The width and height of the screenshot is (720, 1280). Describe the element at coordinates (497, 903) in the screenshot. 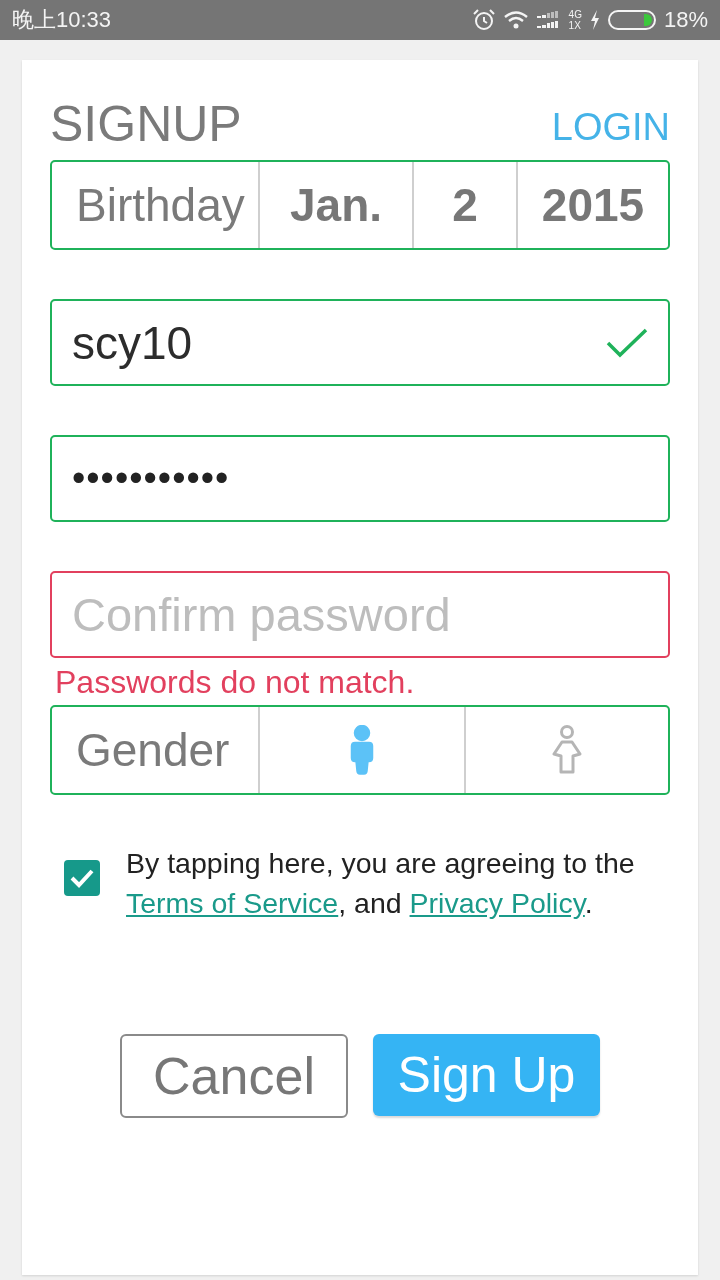

I see `agreement-link: Privacy Policy` at that location.